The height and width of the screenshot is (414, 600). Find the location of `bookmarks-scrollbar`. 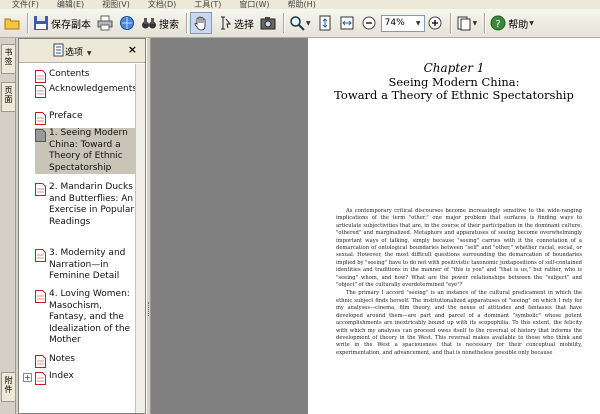

bookmarks-scrollbar is located at coordinates (140, 238).